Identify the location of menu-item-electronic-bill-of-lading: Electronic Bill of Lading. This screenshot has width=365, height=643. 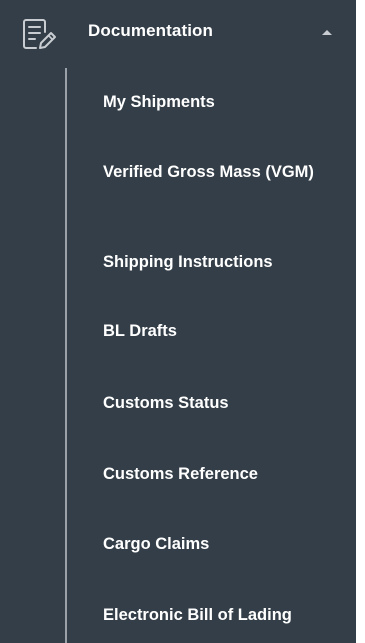
(197, 615).